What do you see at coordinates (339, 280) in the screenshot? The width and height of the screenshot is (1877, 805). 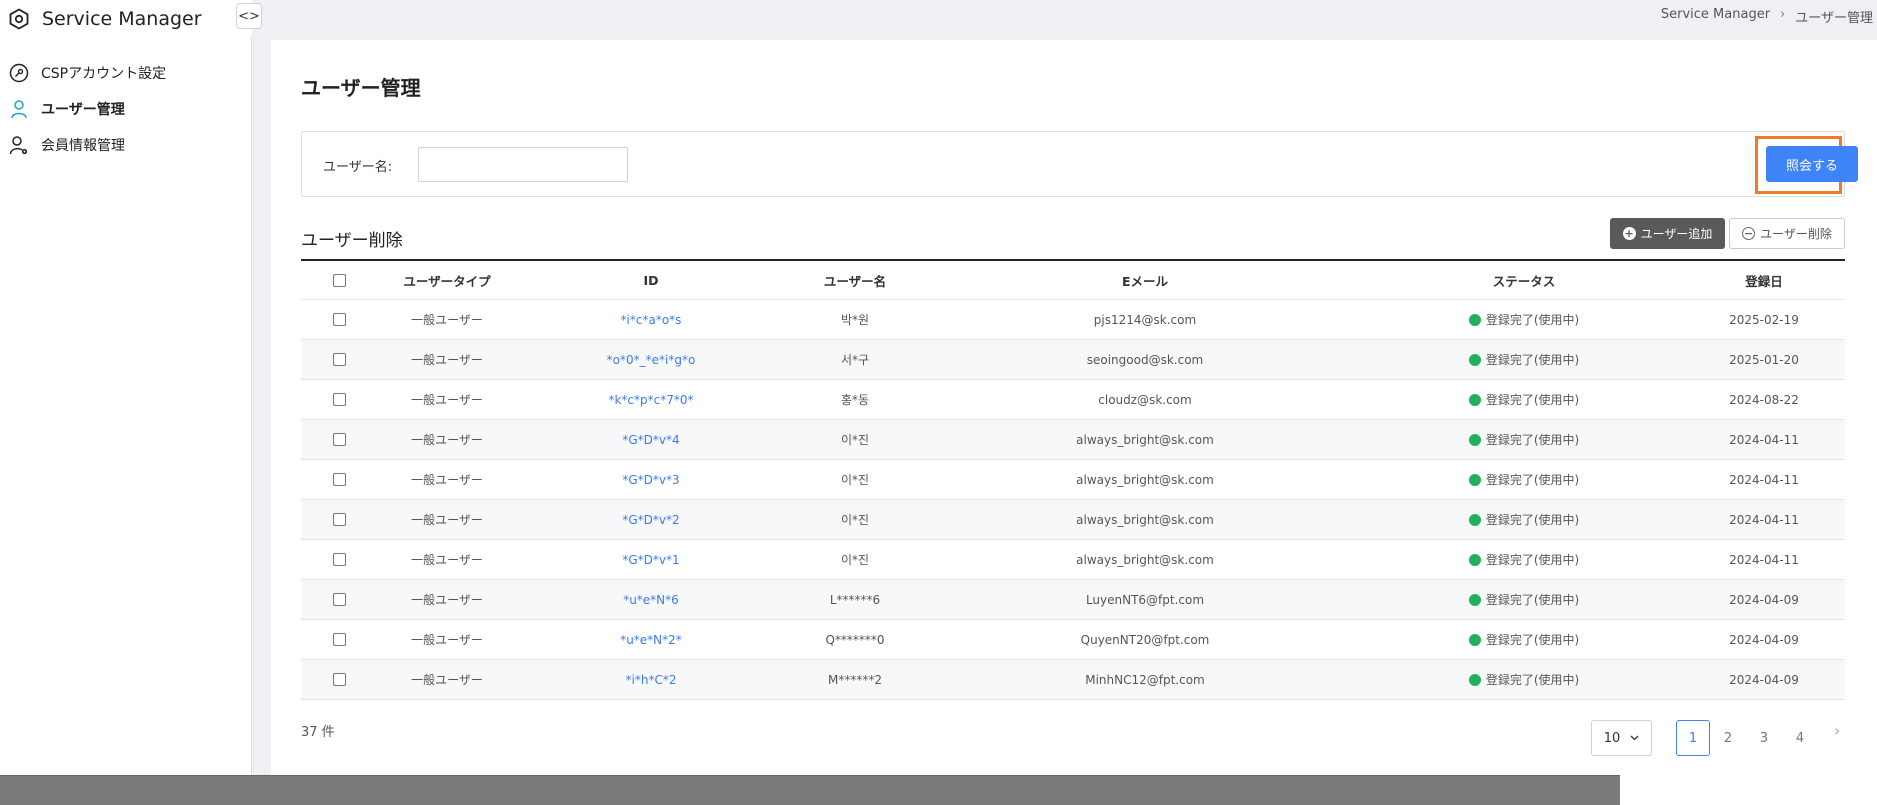 I see `select-all-checkbox` at bounding box center [339, 280].